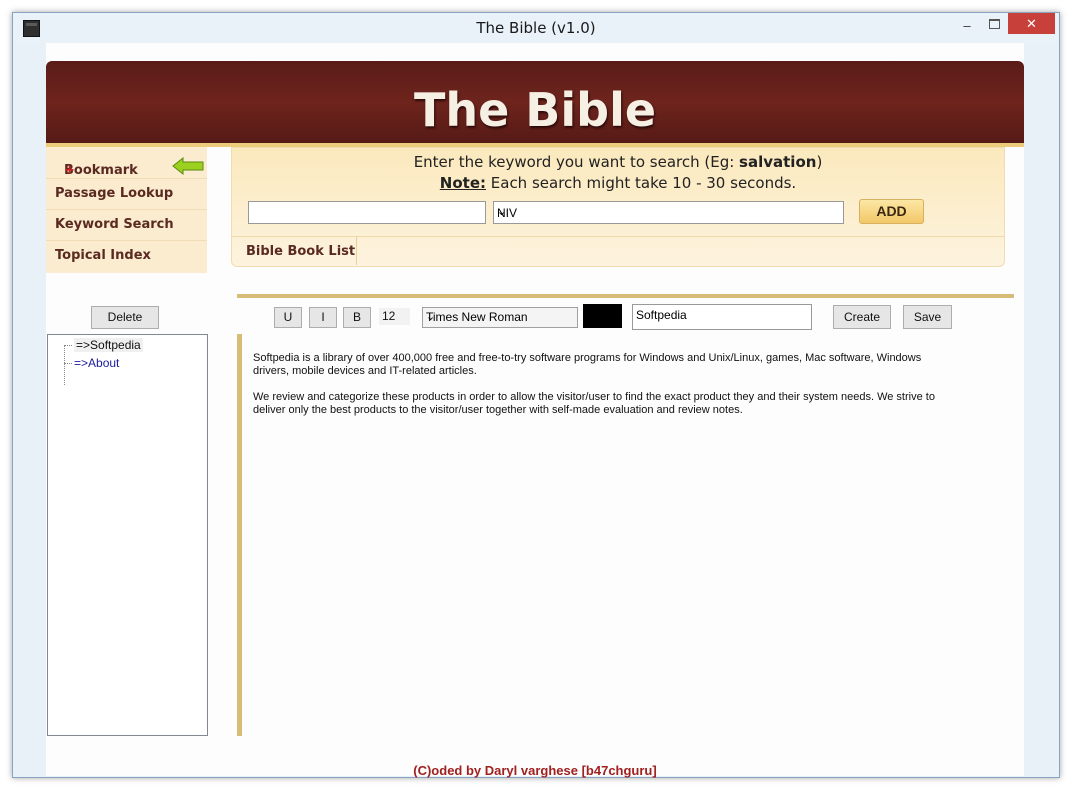 The height and width of the screenshot is (796, 1078). Describe the element at coordinates (125, 317) in the screenshot. I see `delete-button: Delete` at that location.